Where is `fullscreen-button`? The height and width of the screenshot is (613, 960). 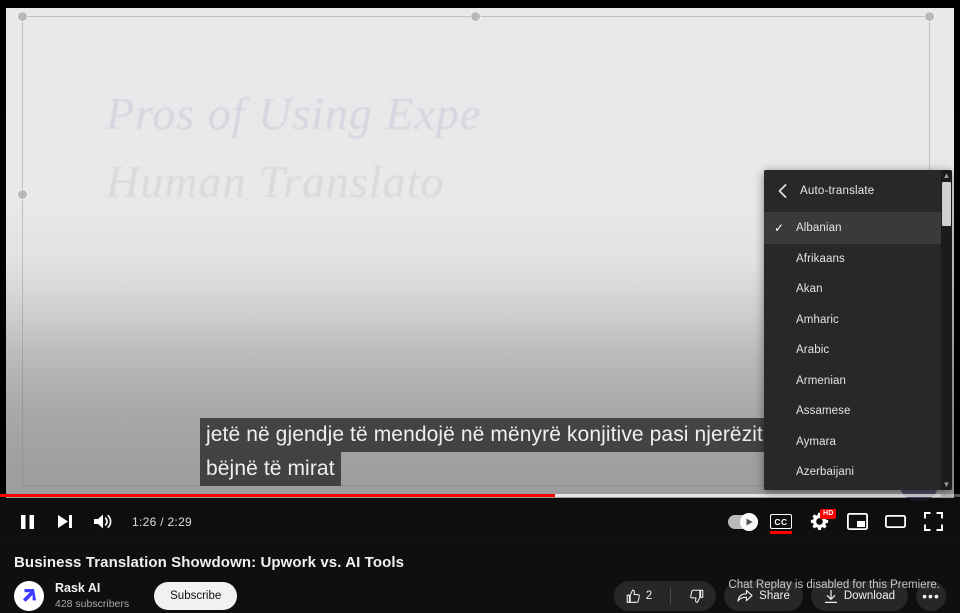 fullscreen-button is located at coordinates (933, 522).